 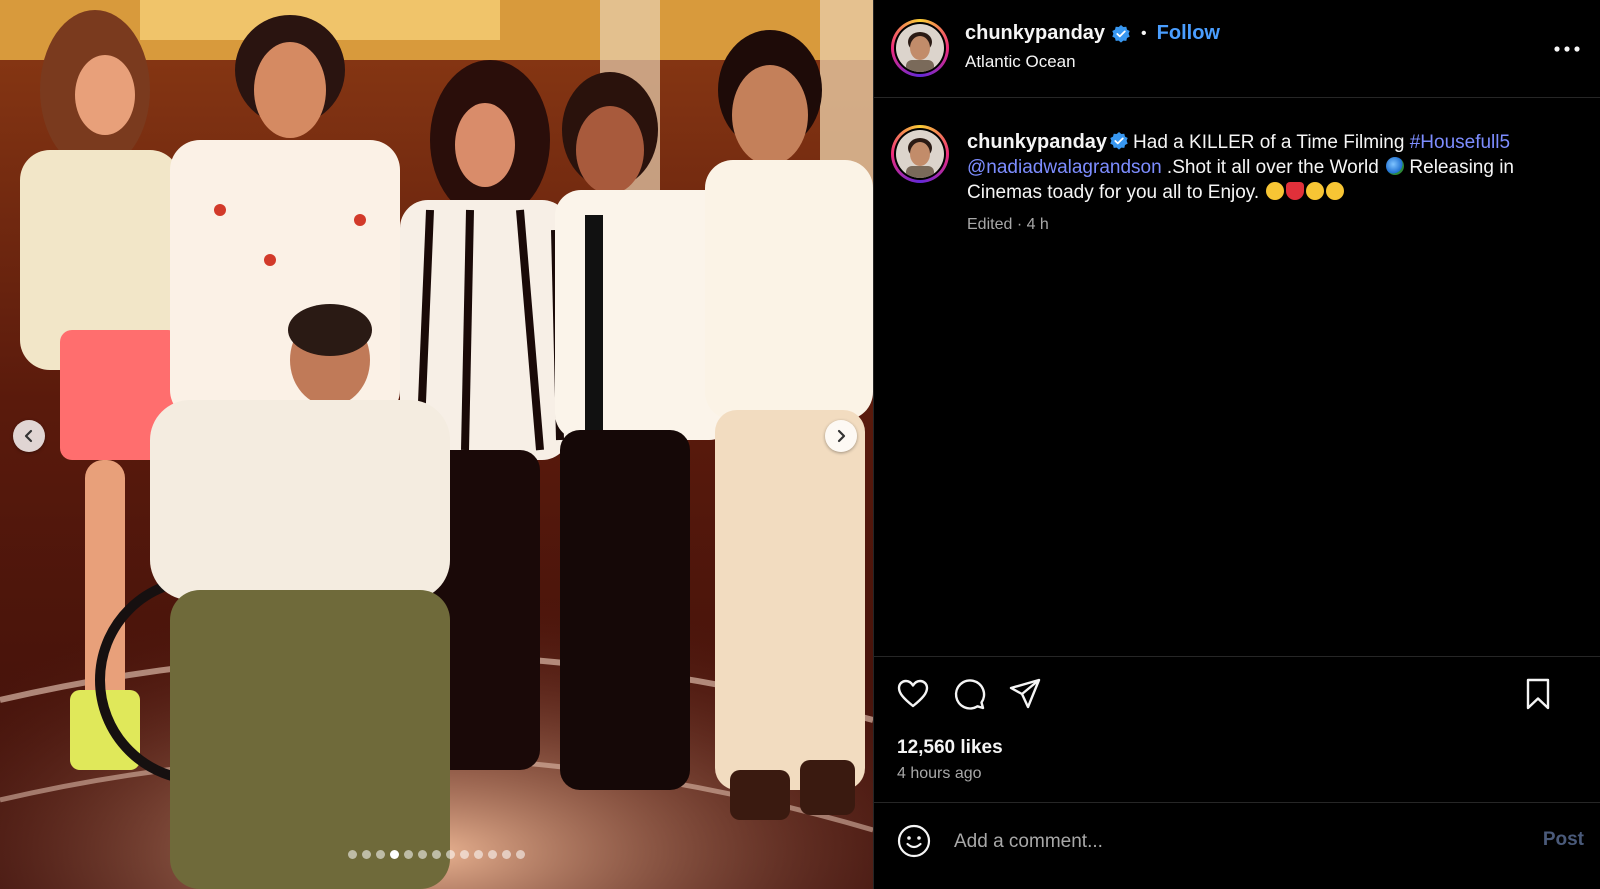 I want to click on smiley-icon, so click(x=914, y=841).